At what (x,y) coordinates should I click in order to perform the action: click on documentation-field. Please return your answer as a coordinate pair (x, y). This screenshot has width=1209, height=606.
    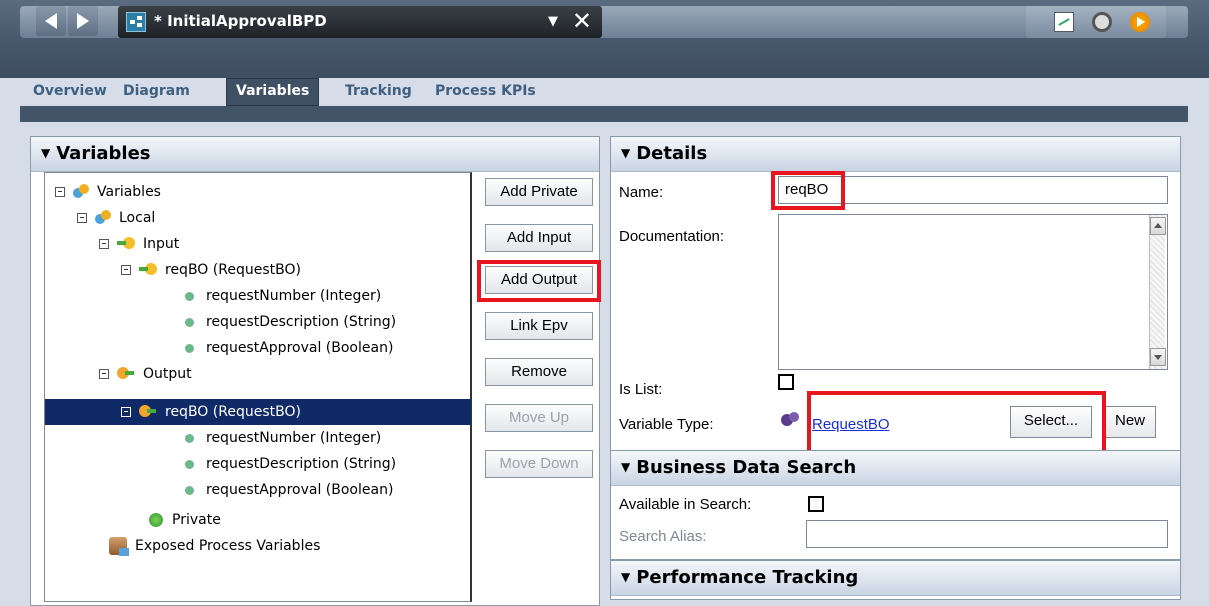
    Looking at the image, I should click on (973, 292).